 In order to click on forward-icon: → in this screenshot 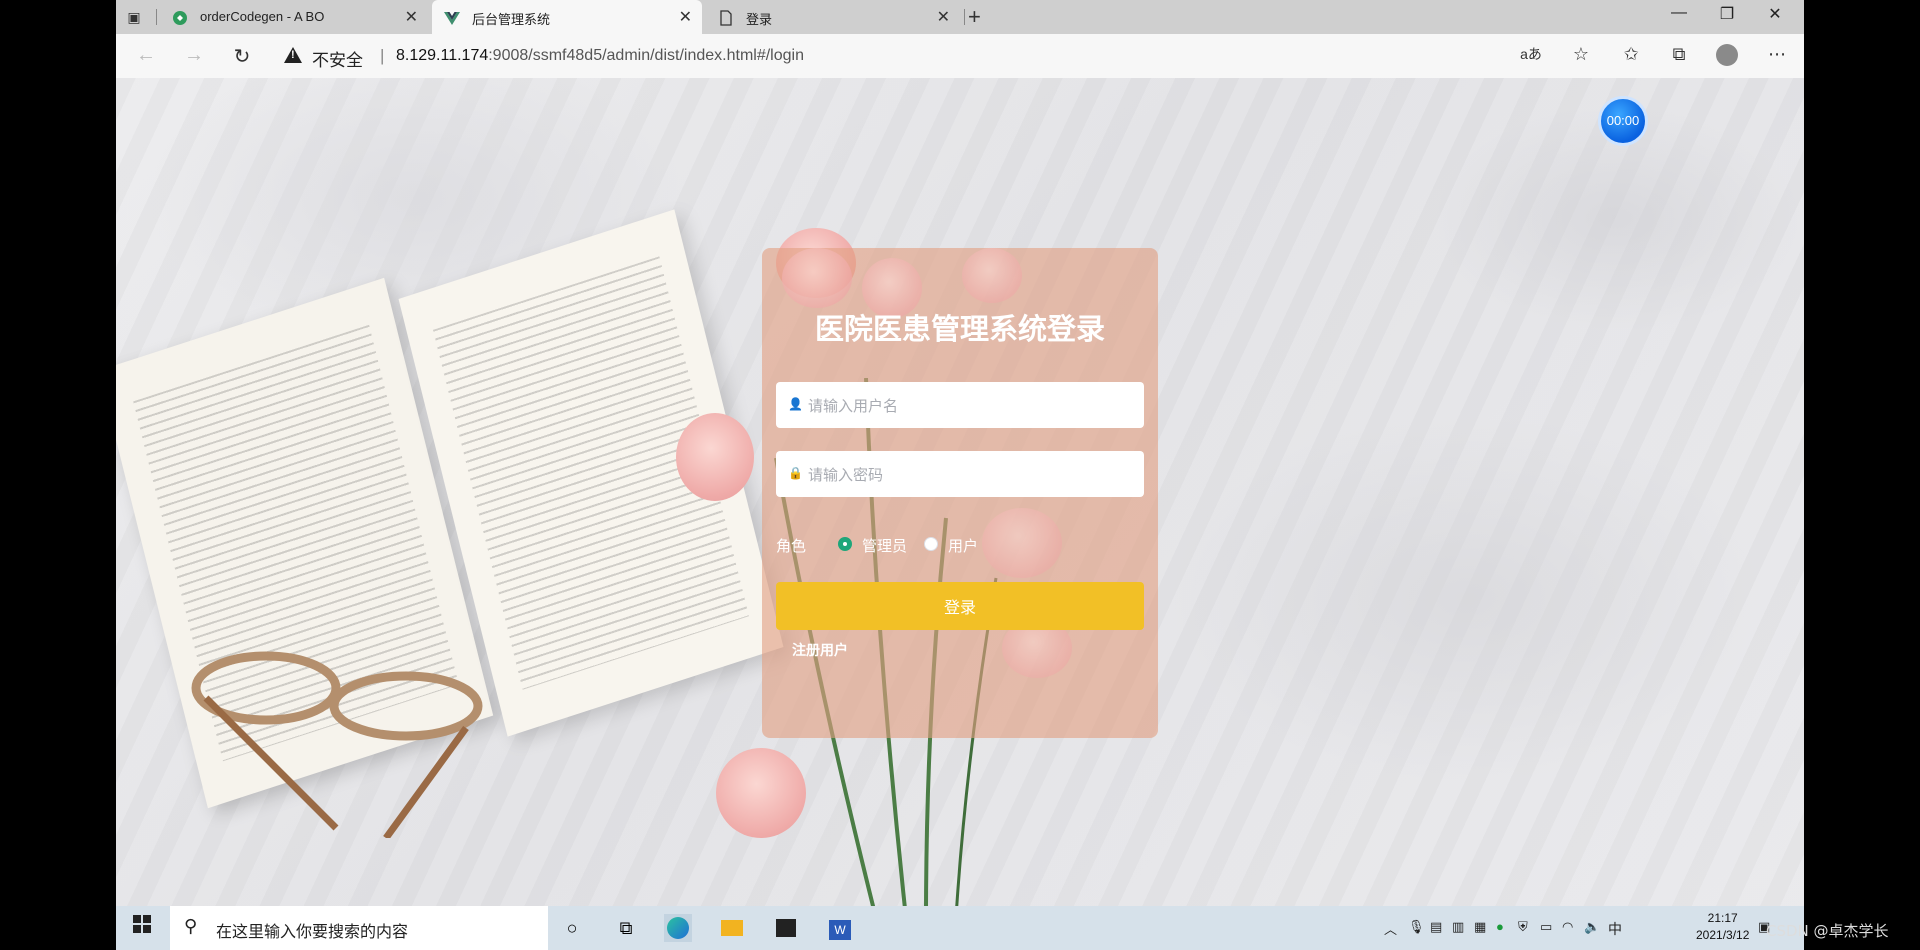, I will do `click(194, 55)`.